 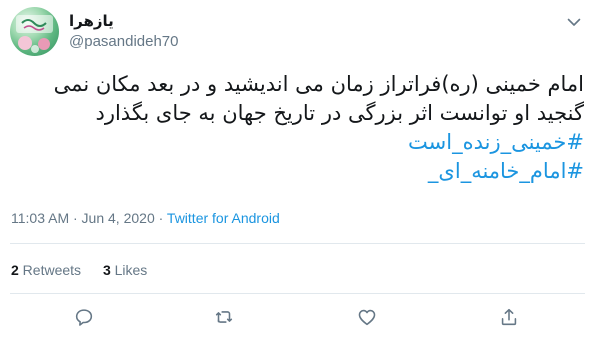 What do you see at coordinates (129, 270) in the screenshot?
I see `likes-label: Likes` at bounding box center [129, 270].